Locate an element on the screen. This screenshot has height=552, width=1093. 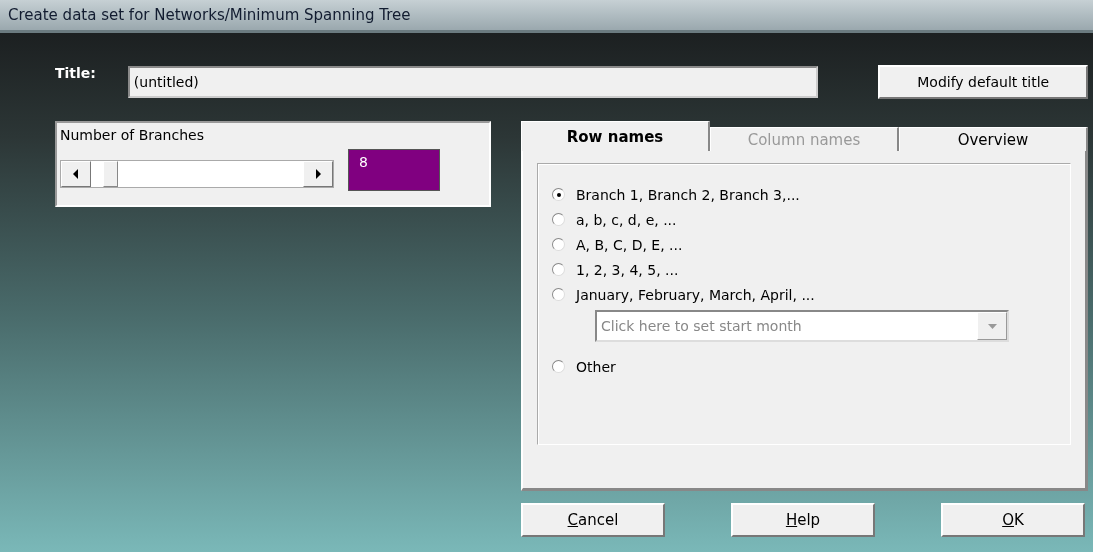
month-dropdown: Click here to set start month is located at coordinates (802, 326).